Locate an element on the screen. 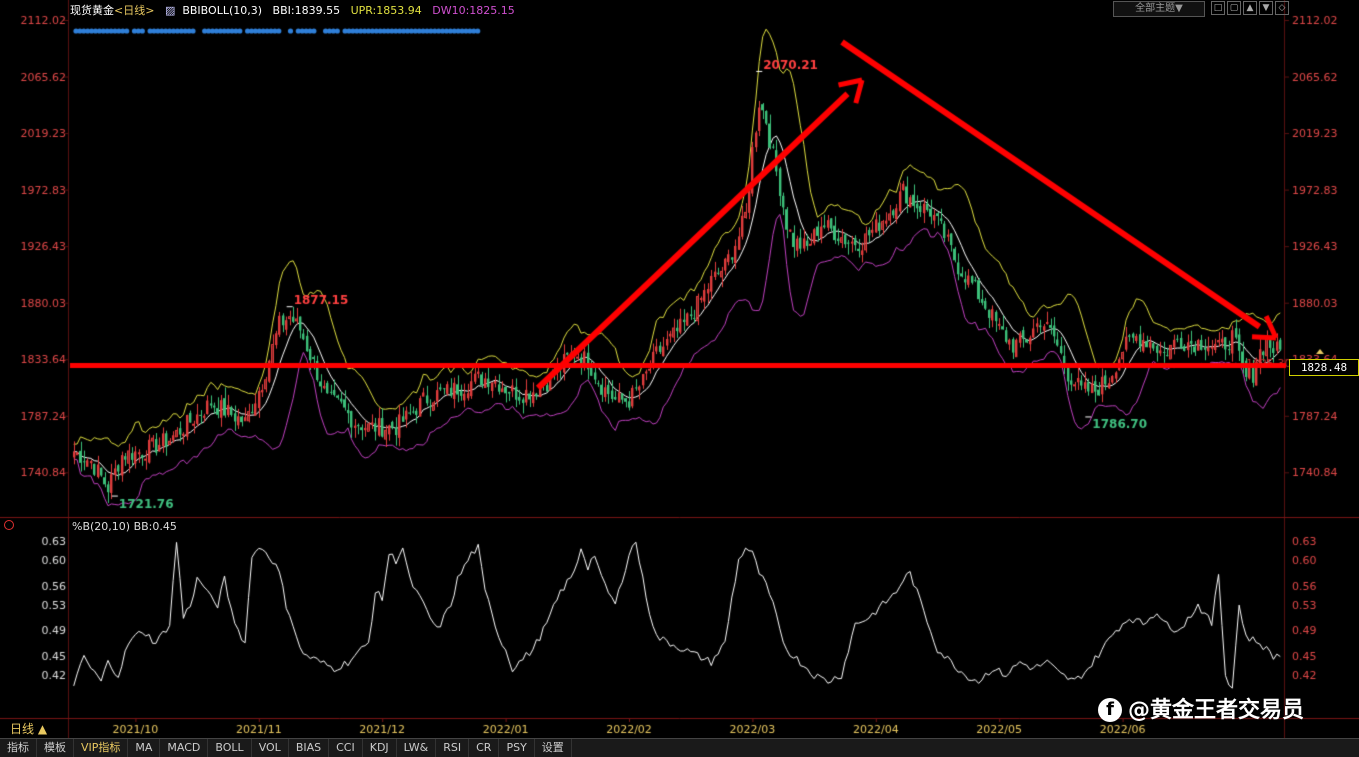  tab-3: MA is located at coordinates (144, 748).